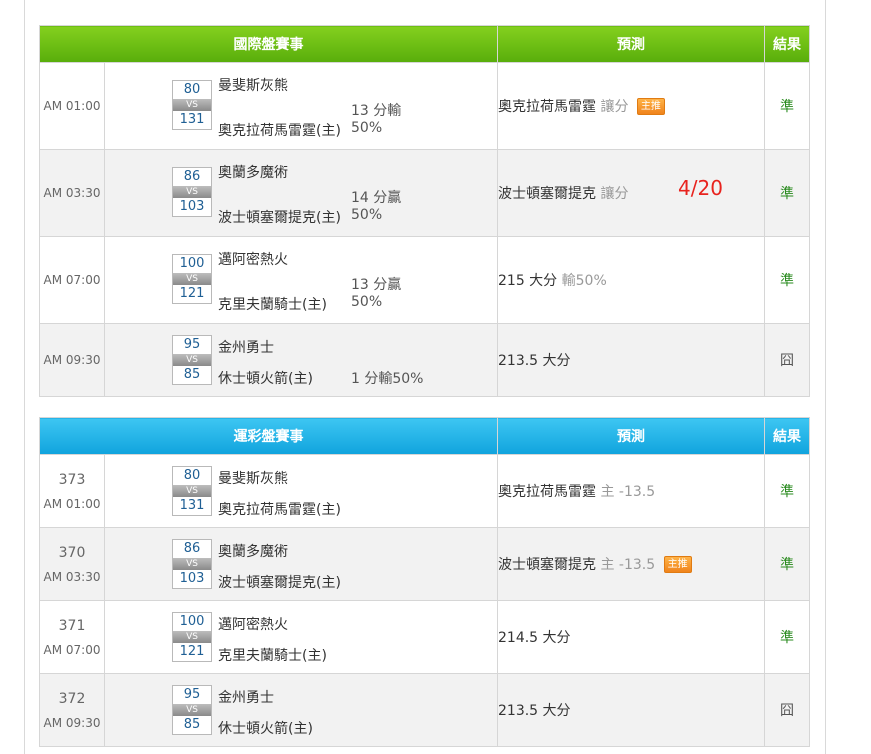 The height and width of the screenshot is (754, 871). I want to click on game-number: 371, so click(72, 625).